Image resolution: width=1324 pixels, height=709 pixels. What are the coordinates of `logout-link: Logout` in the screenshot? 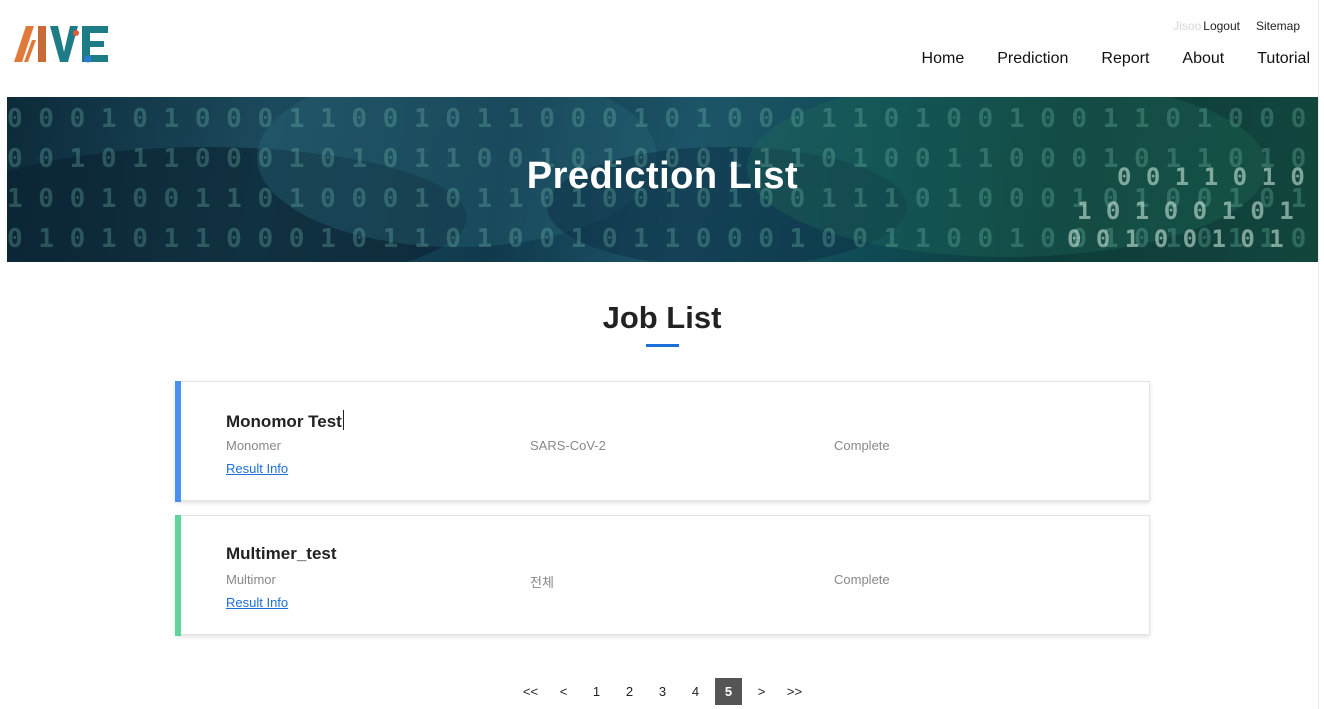 It's located at (1221, 26).